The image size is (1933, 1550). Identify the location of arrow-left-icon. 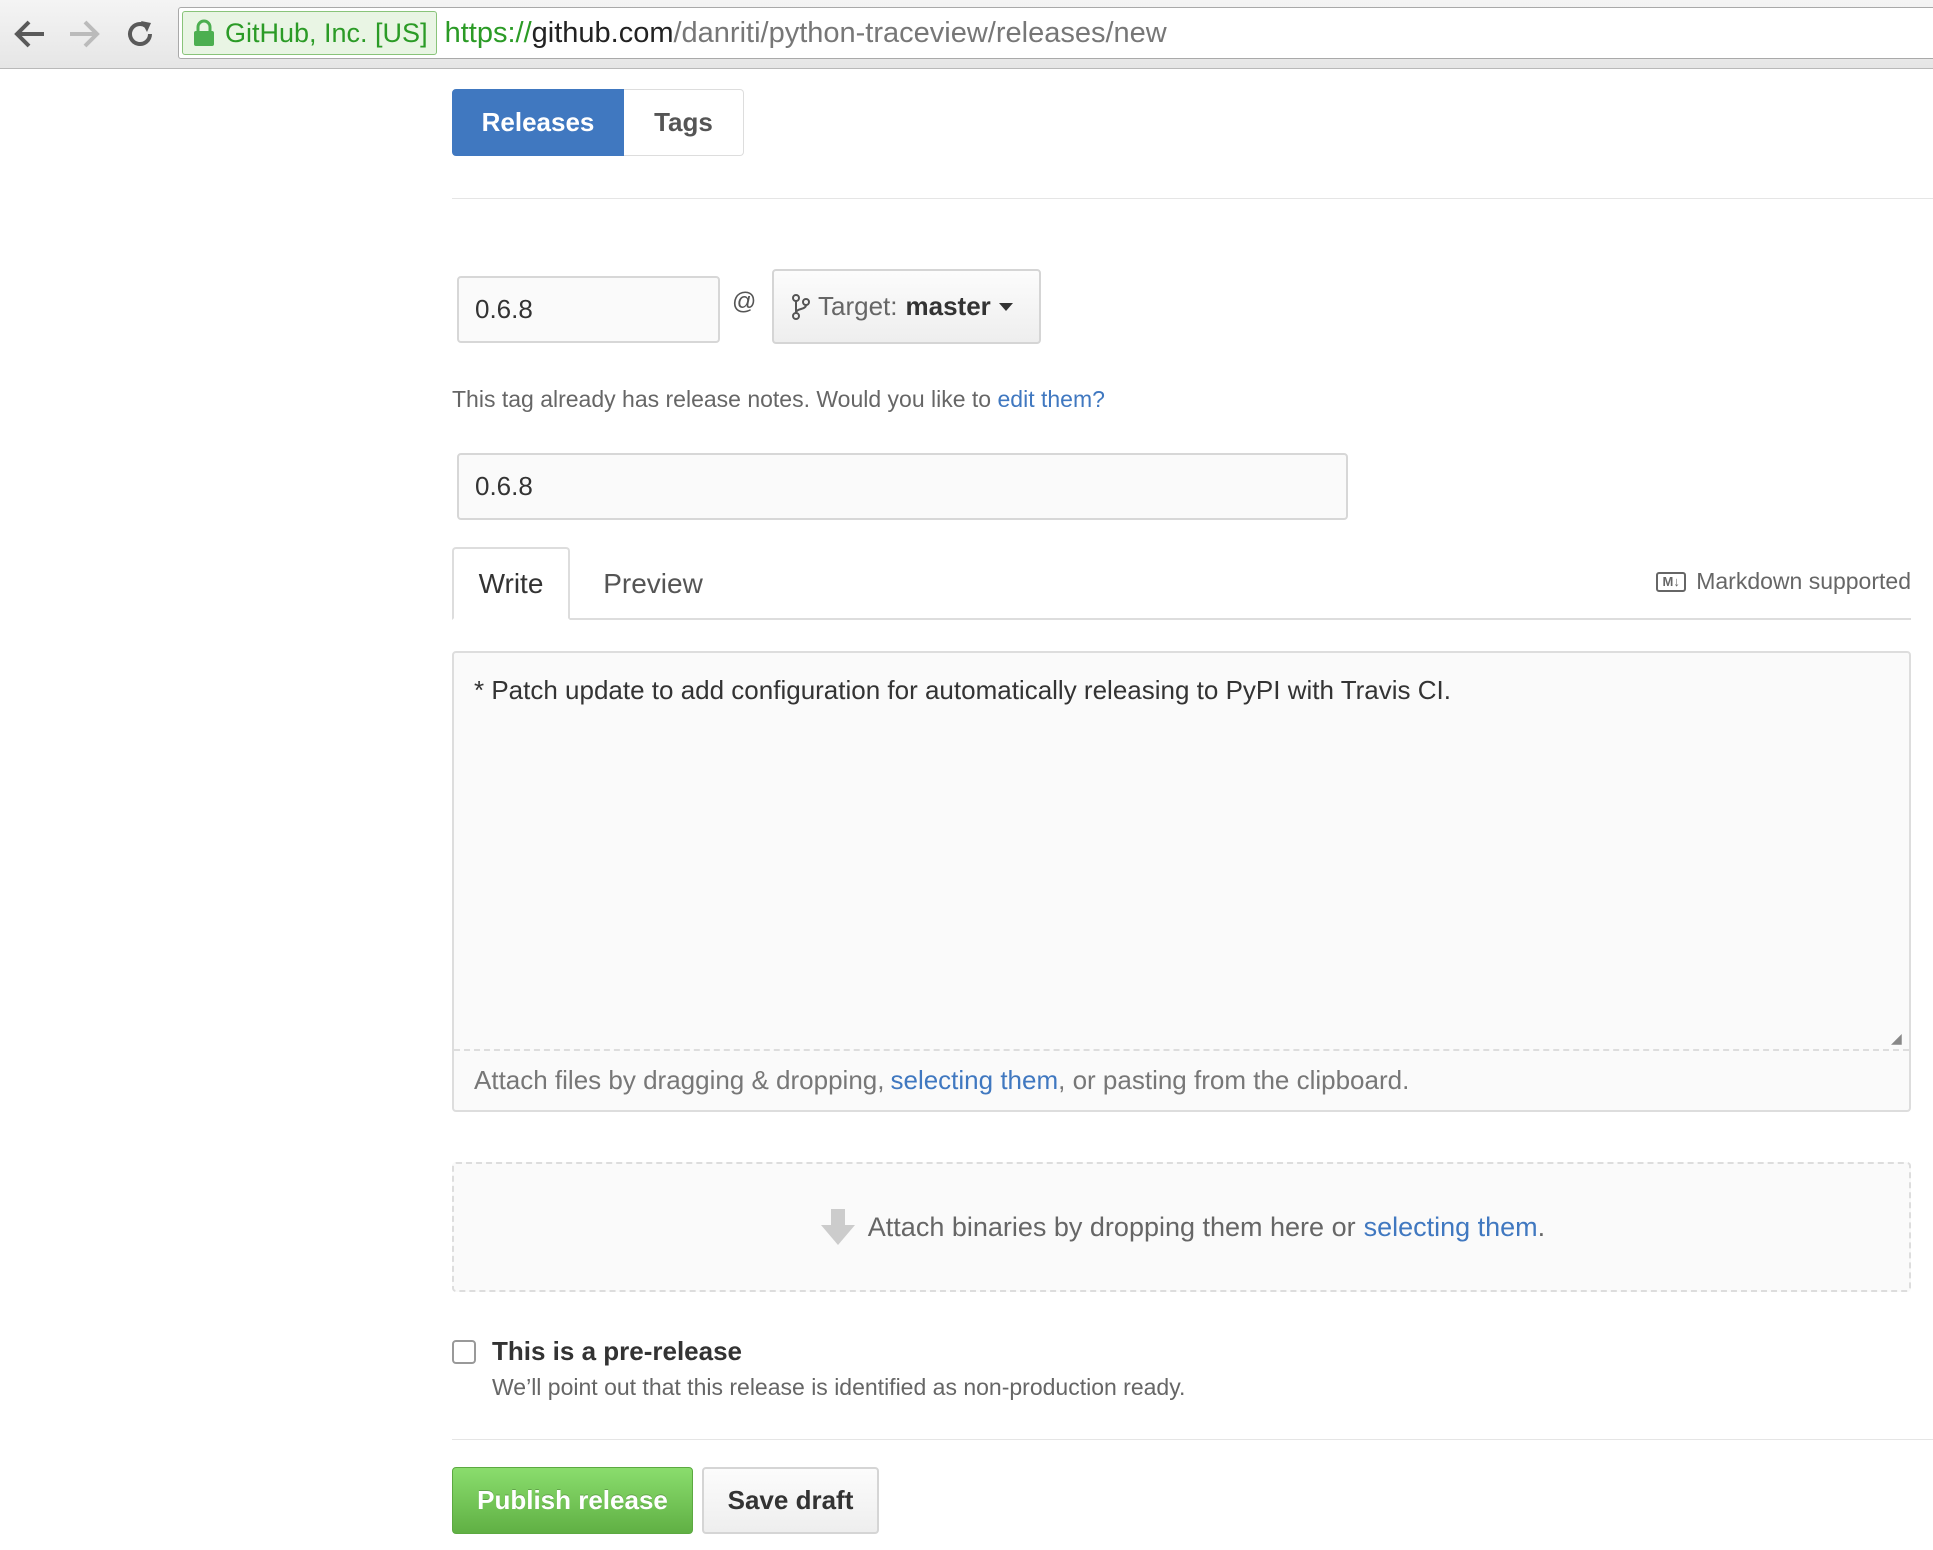
(29, 34).